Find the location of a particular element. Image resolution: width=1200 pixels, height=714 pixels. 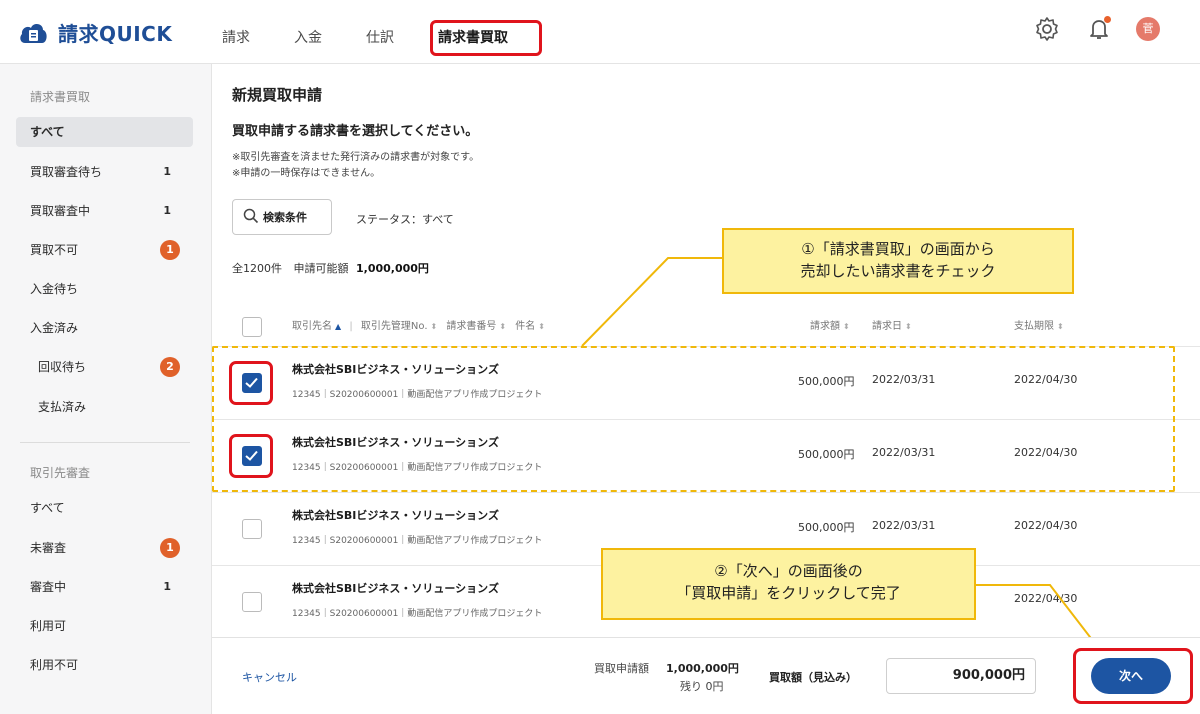

search-icon is located at coordinates (251, 217).